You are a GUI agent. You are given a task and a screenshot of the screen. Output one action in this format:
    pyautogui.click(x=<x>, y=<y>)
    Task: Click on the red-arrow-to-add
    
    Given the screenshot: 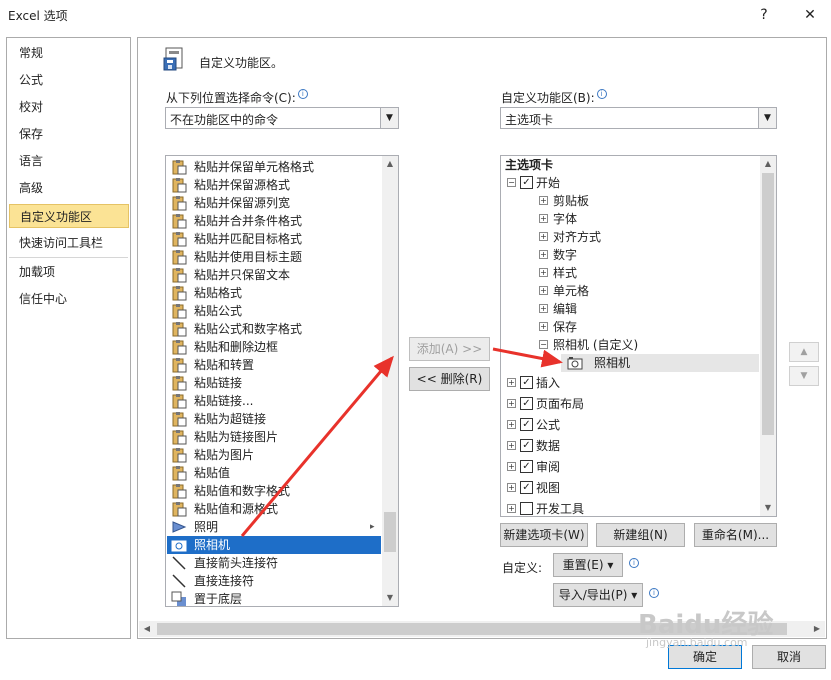 What is the action you would take?
    pyautogui.click(x=317, y=446)
    